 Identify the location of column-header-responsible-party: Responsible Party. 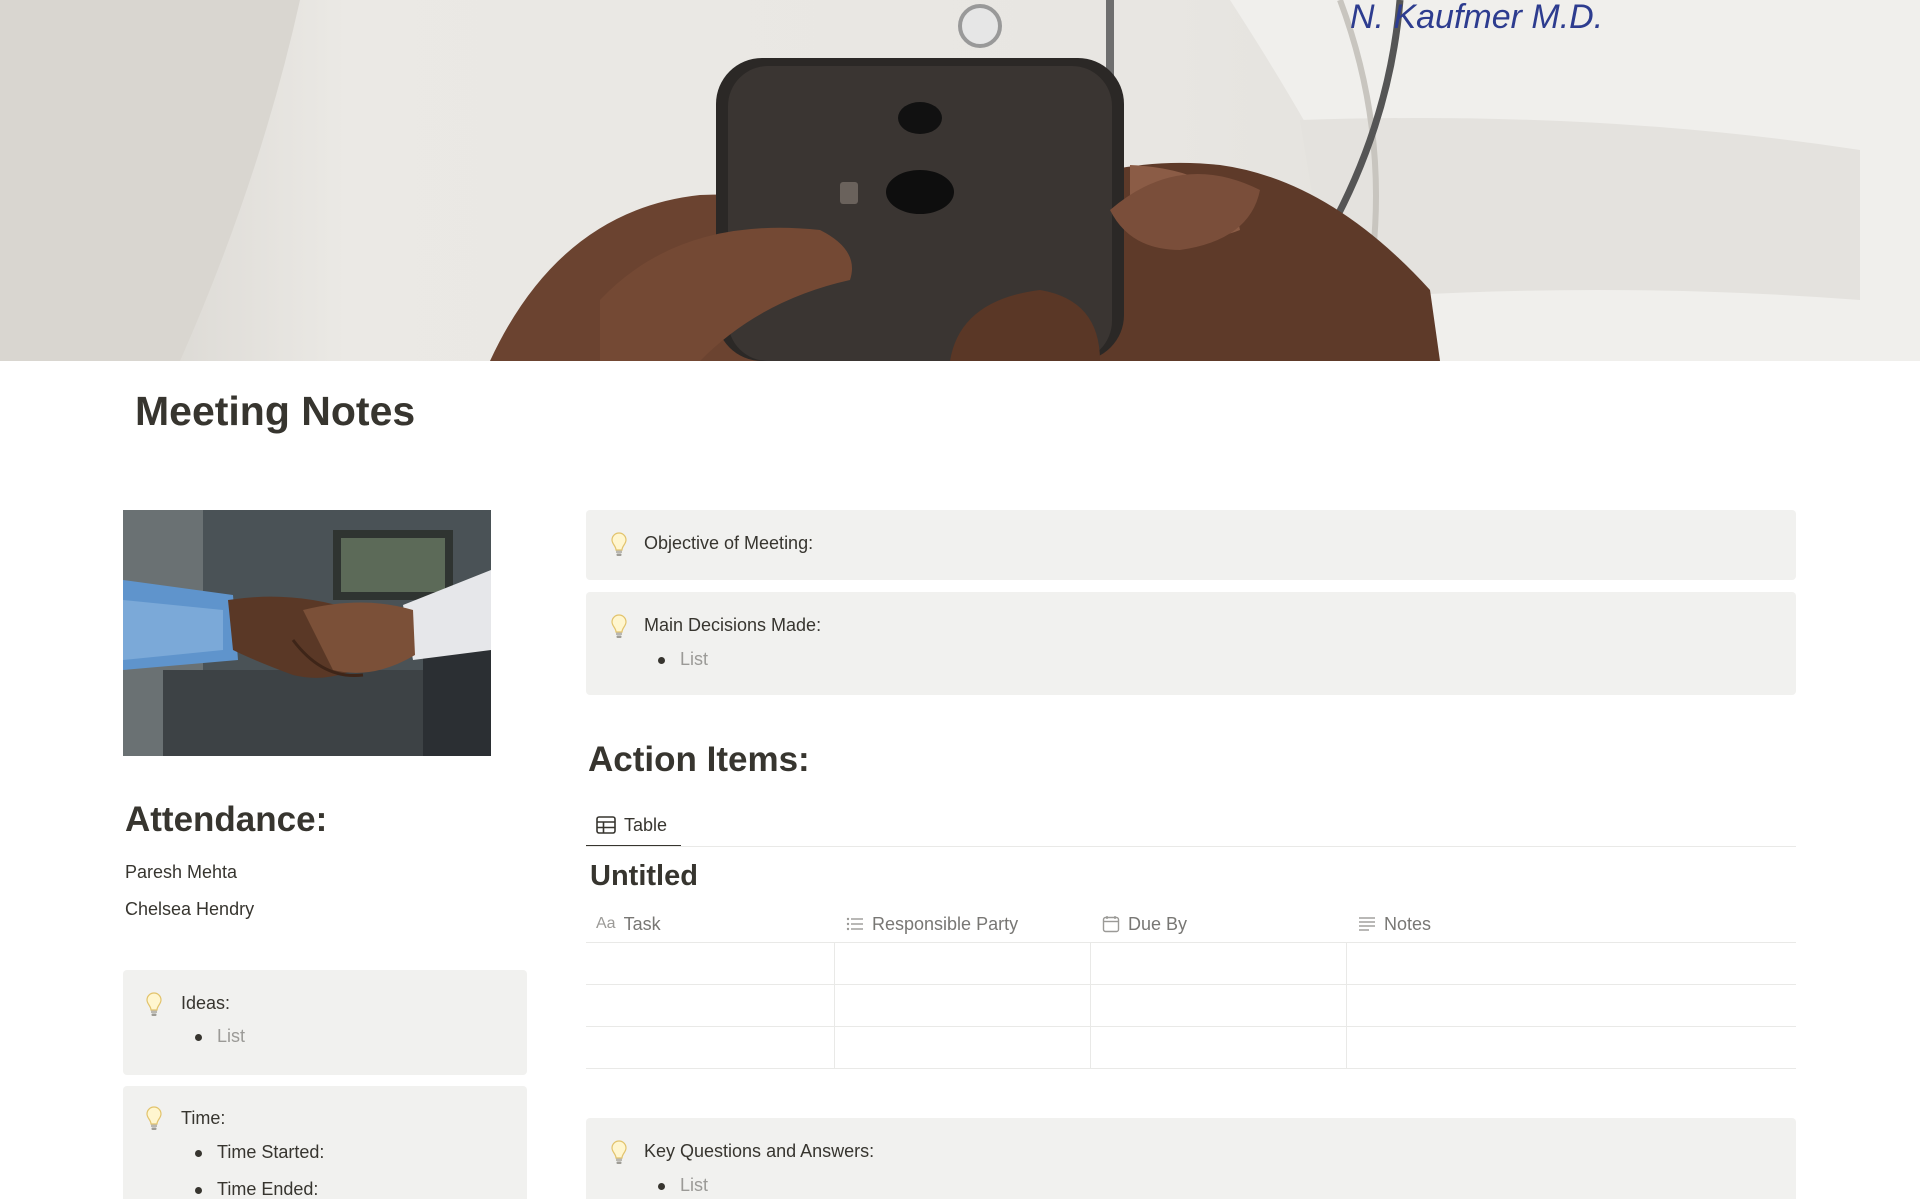
(932, 924).